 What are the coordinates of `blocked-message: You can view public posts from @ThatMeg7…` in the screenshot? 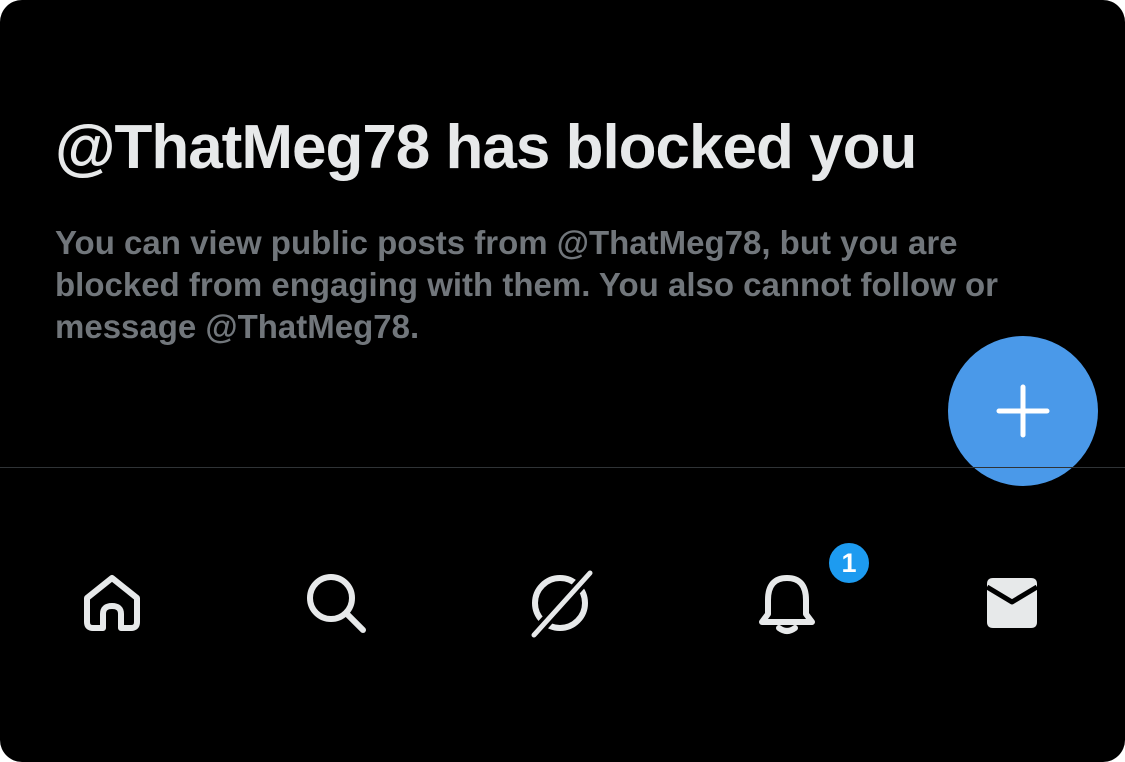 It's located at (526, 284).